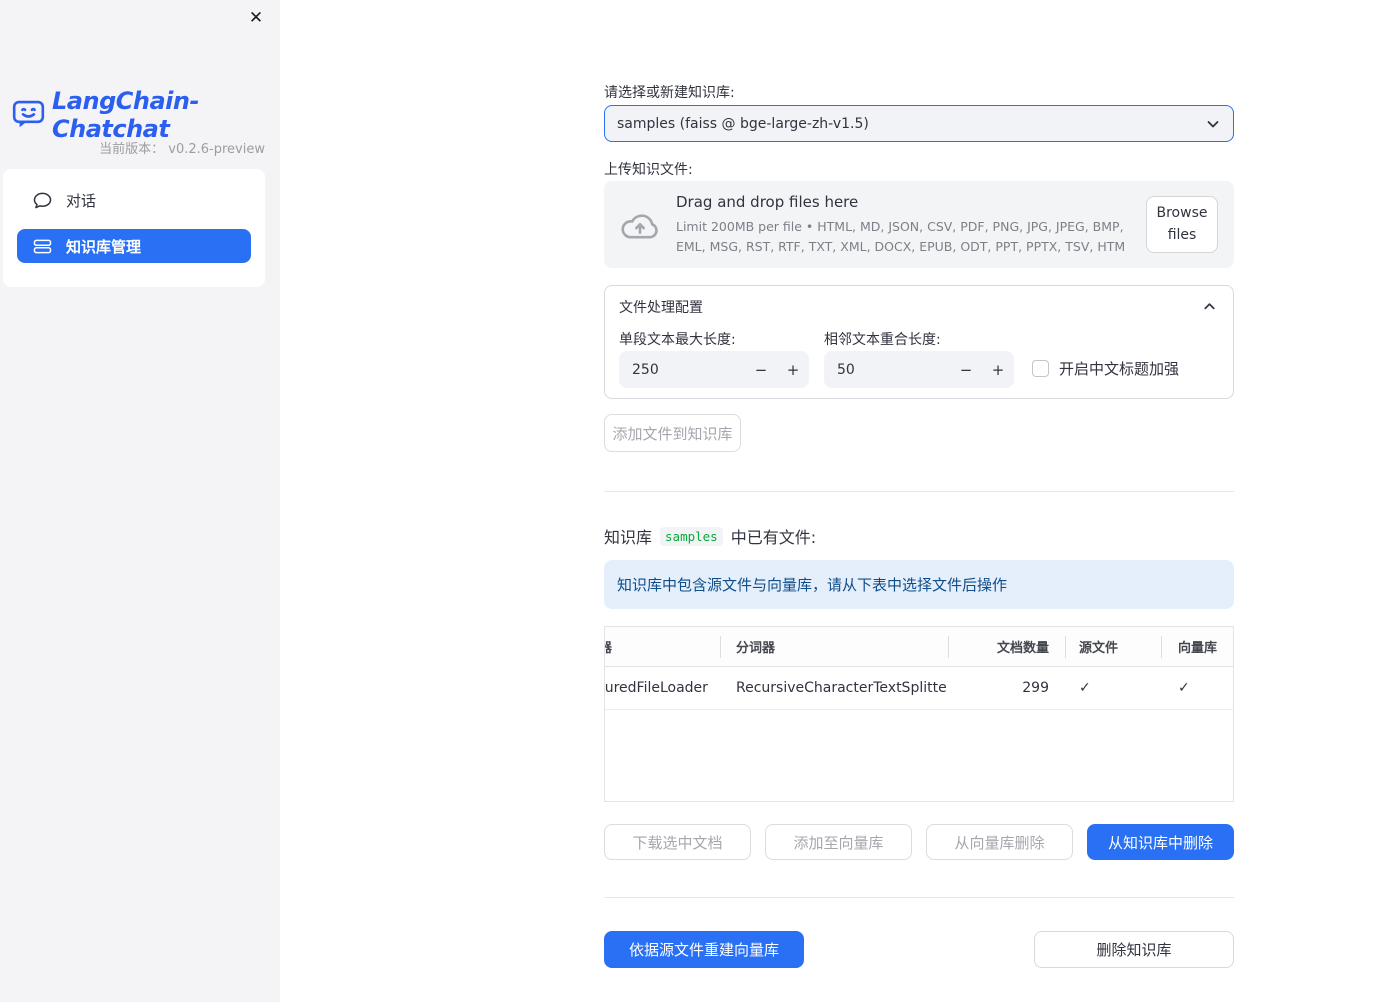  What do you see at coordinates (42, 246) in the screenshot?
I see `database-stack-icon` at bounding box center [42, 246].